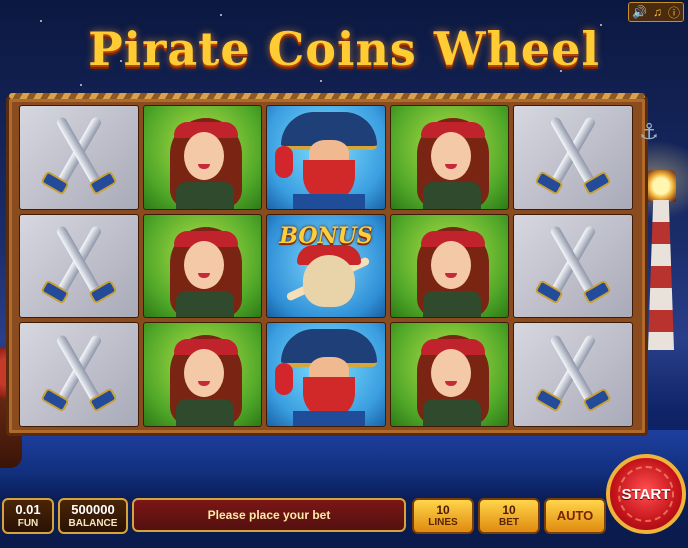 Image resolution: width=688 pixels, height=548 pixels. What do you see at coordinates (639, 12) in the screenshot?
I see `speaker-icon: 🔊` at bounding box center [639, 12].